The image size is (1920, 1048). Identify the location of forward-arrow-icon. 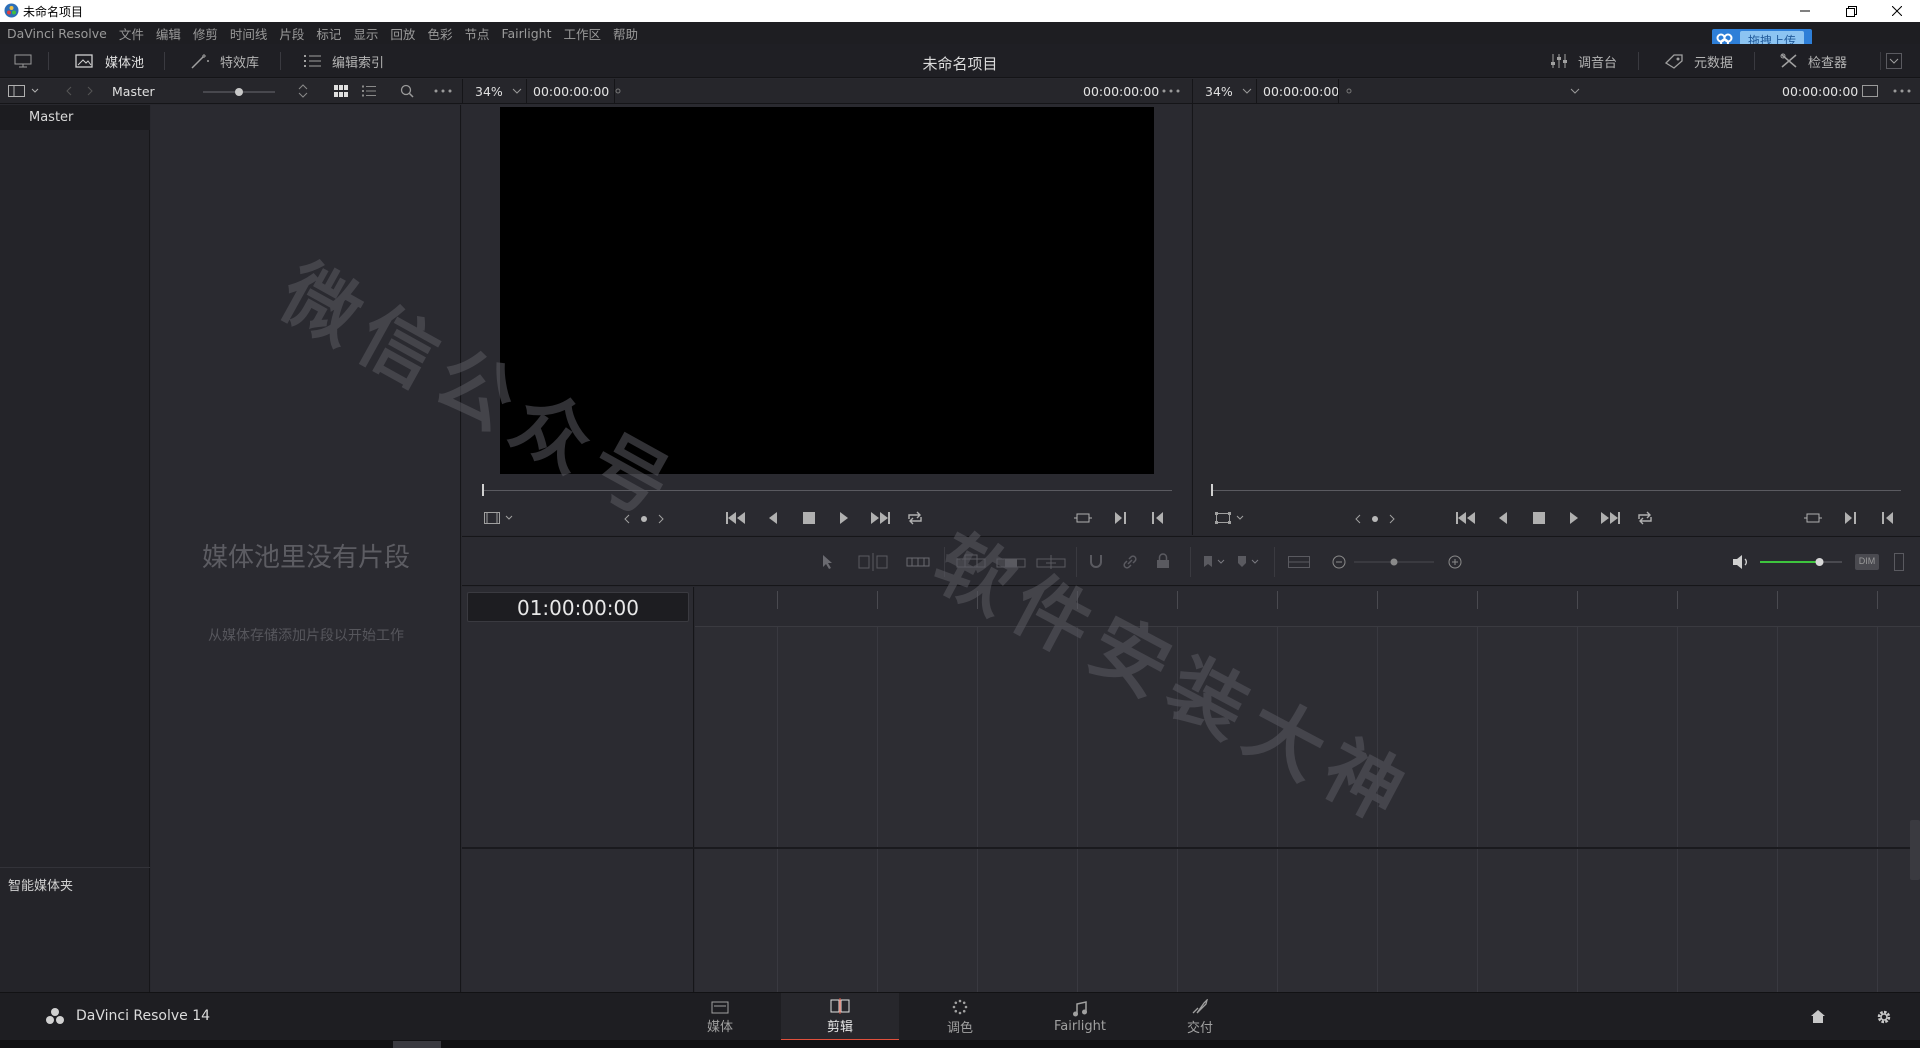
(90, 91).